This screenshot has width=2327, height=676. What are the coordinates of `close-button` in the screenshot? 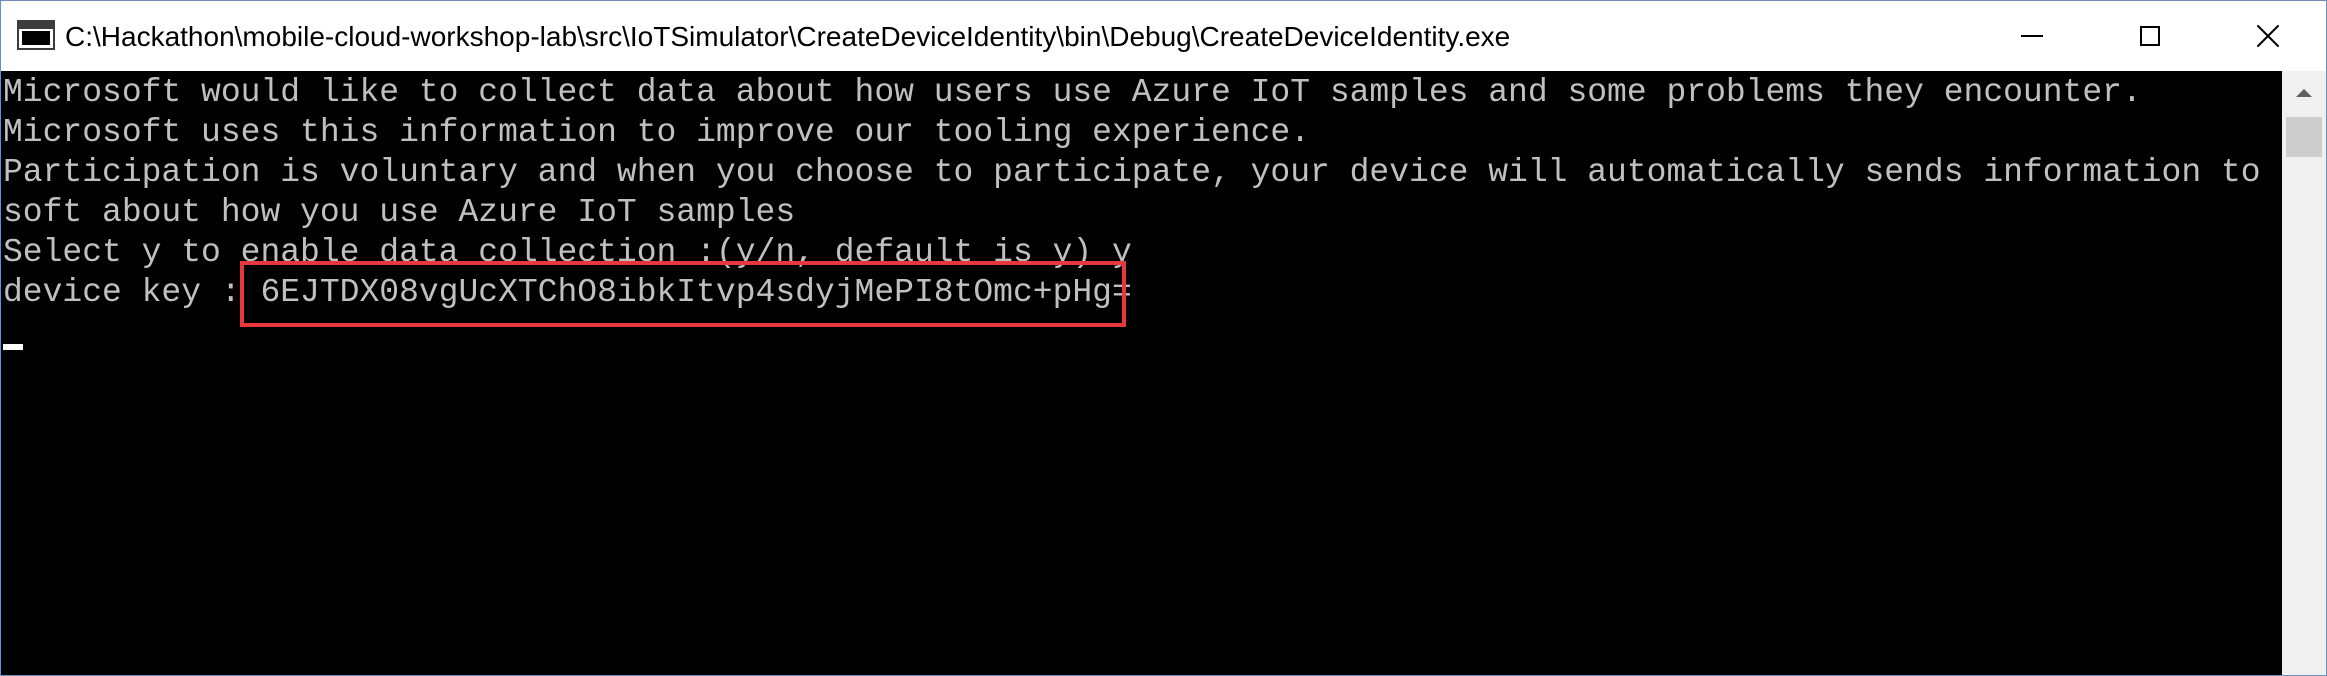 It's located at (2267, 36).